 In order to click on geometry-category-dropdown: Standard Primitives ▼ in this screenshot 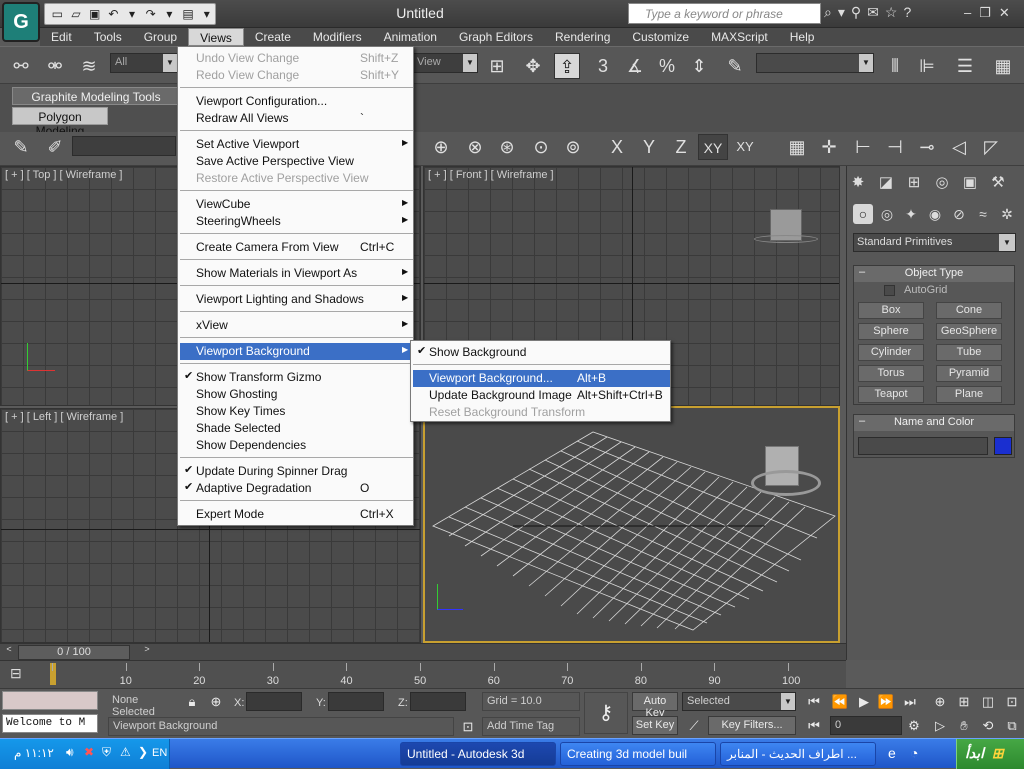, I will do `click(934, 242)`.